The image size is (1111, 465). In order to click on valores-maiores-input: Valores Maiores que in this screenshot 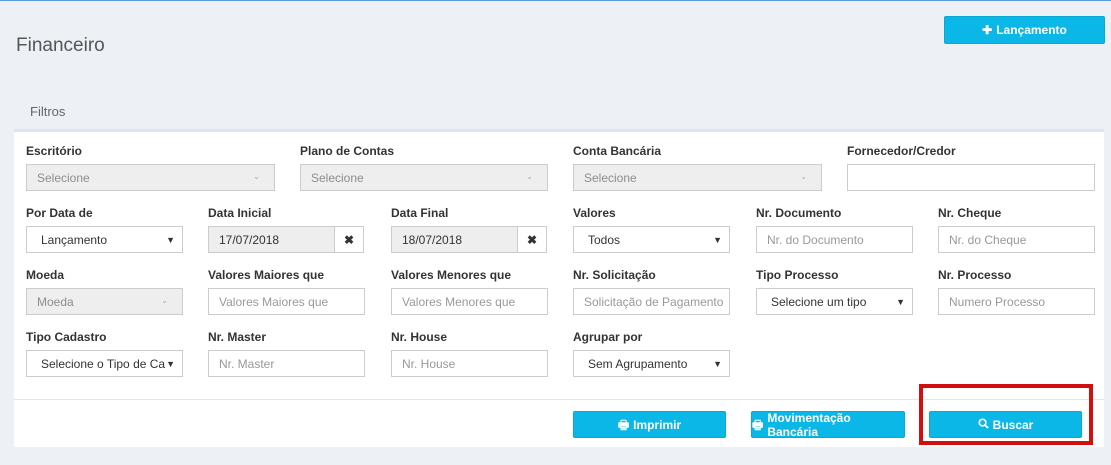, I will do `click(286, 301)`.